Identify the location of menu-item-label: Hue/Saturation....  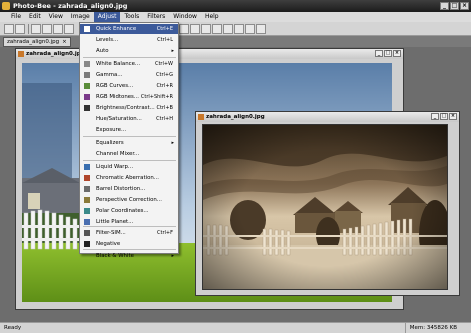
(119, 119).